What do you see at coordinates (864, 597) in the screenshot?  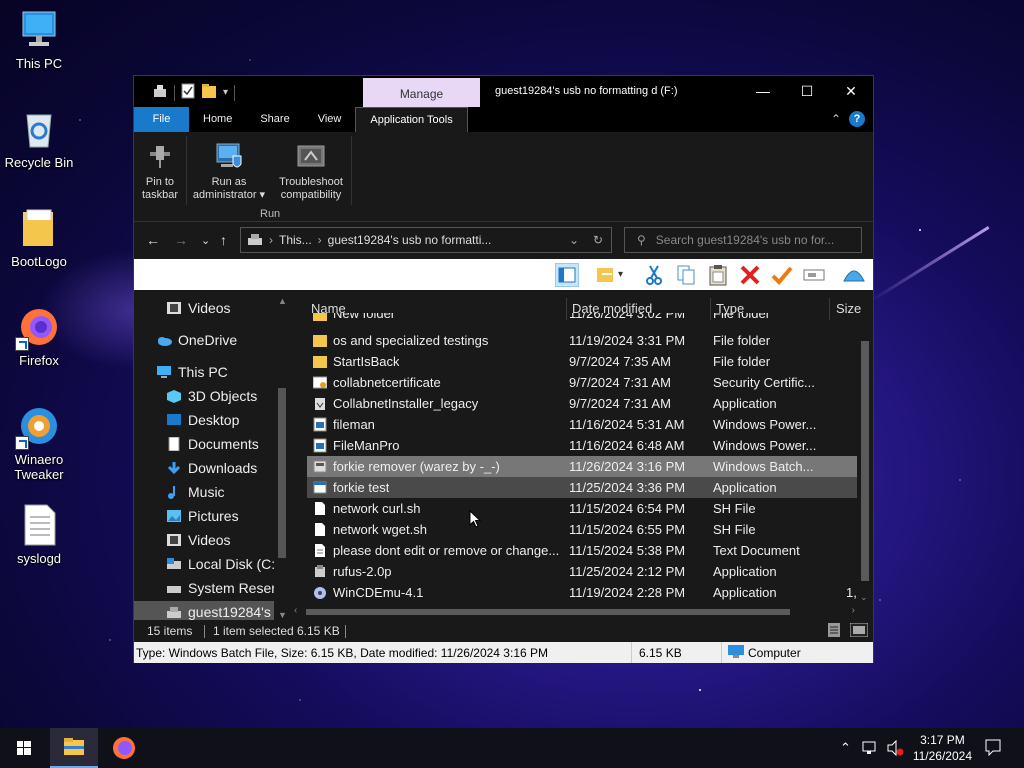 I see `scroll-down-icon: ⌄` at bounding box center [864, 597].